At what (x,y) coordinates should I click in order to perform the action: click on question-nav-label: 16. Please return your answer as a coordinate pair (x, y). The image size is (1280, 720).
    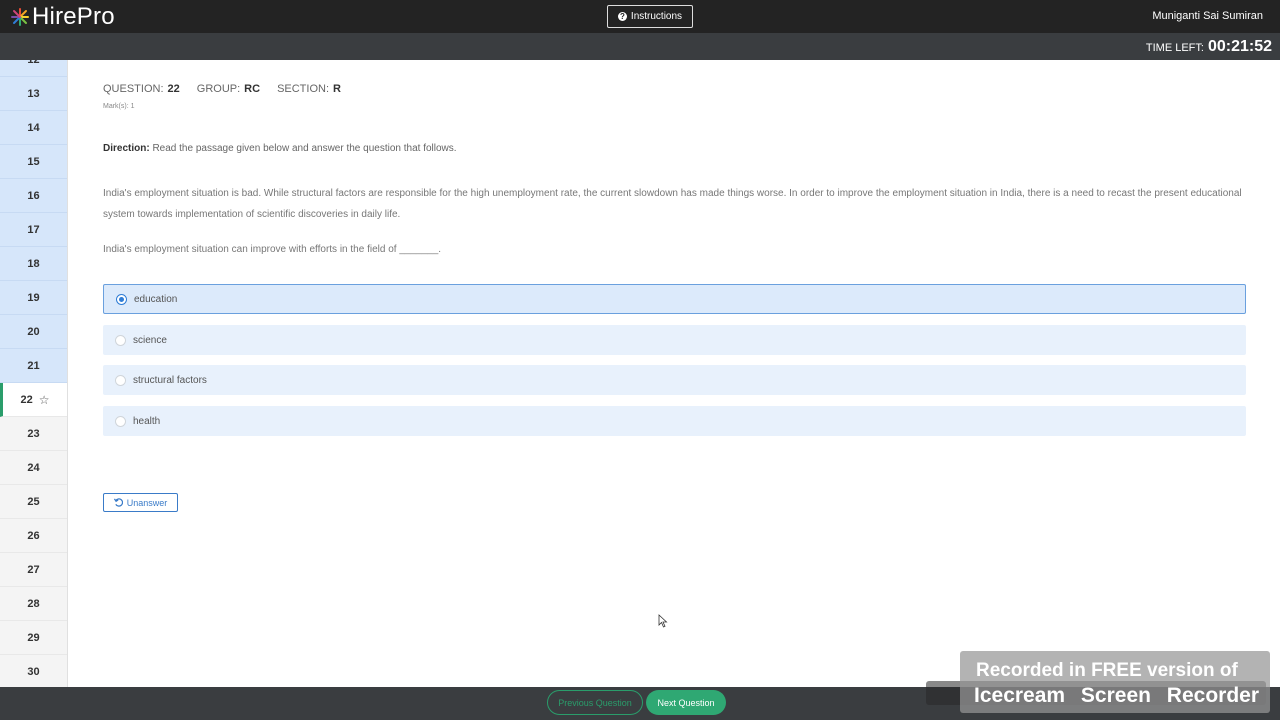
    Looking at the image, I should click on (33, 195).